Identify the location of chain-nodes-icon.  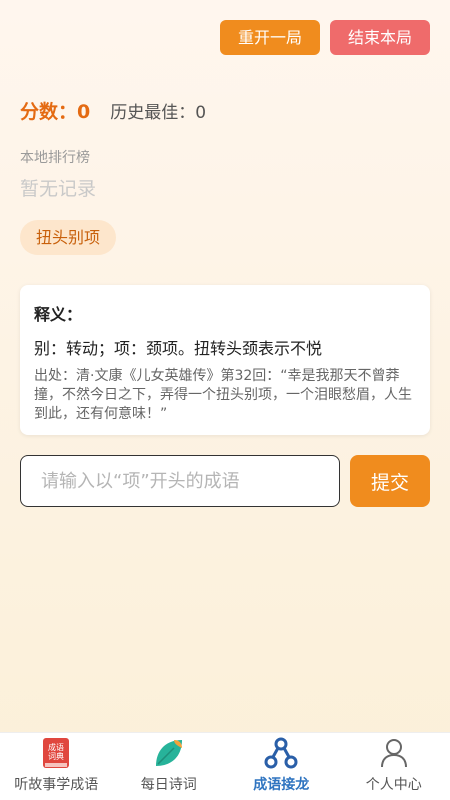
(281, 753).